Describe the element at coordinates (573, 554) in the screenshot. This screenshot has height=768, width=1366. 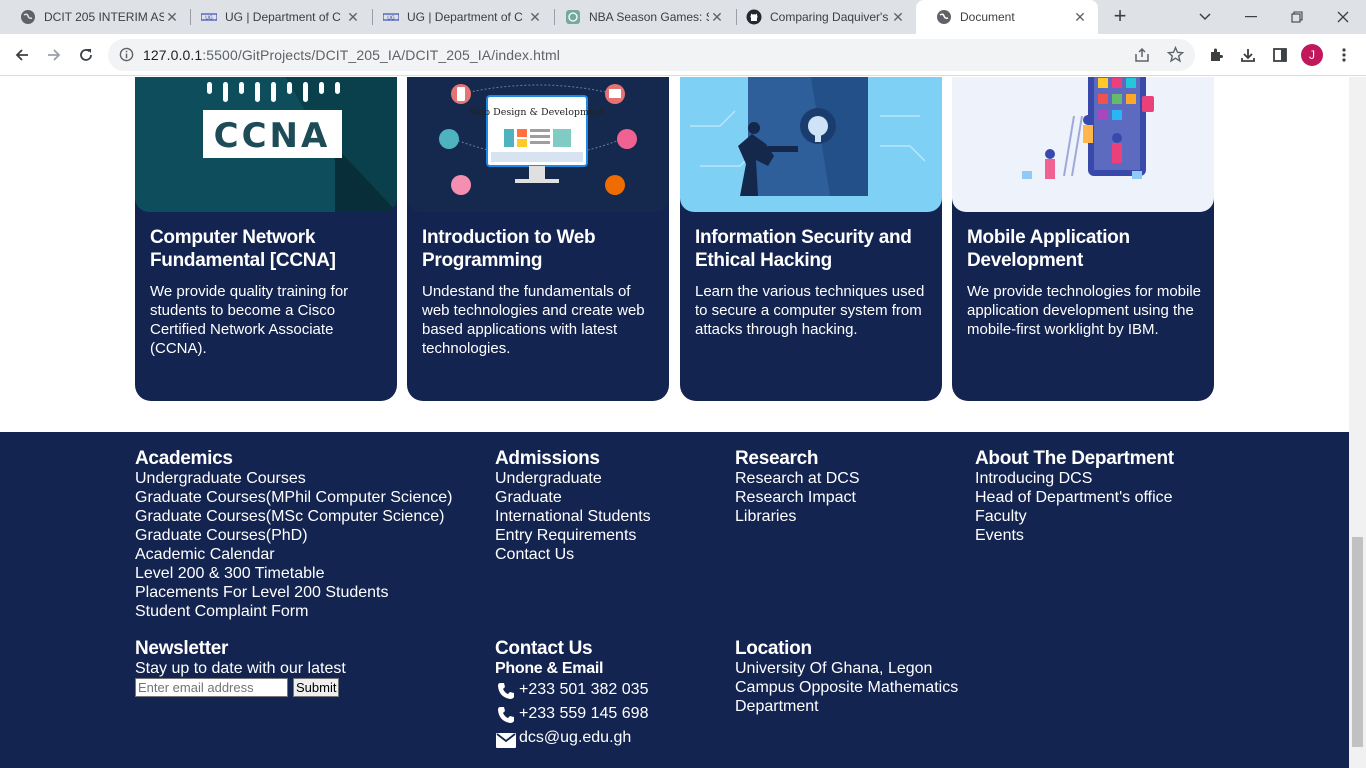
I see `footer-link: Contact Us` at that location.